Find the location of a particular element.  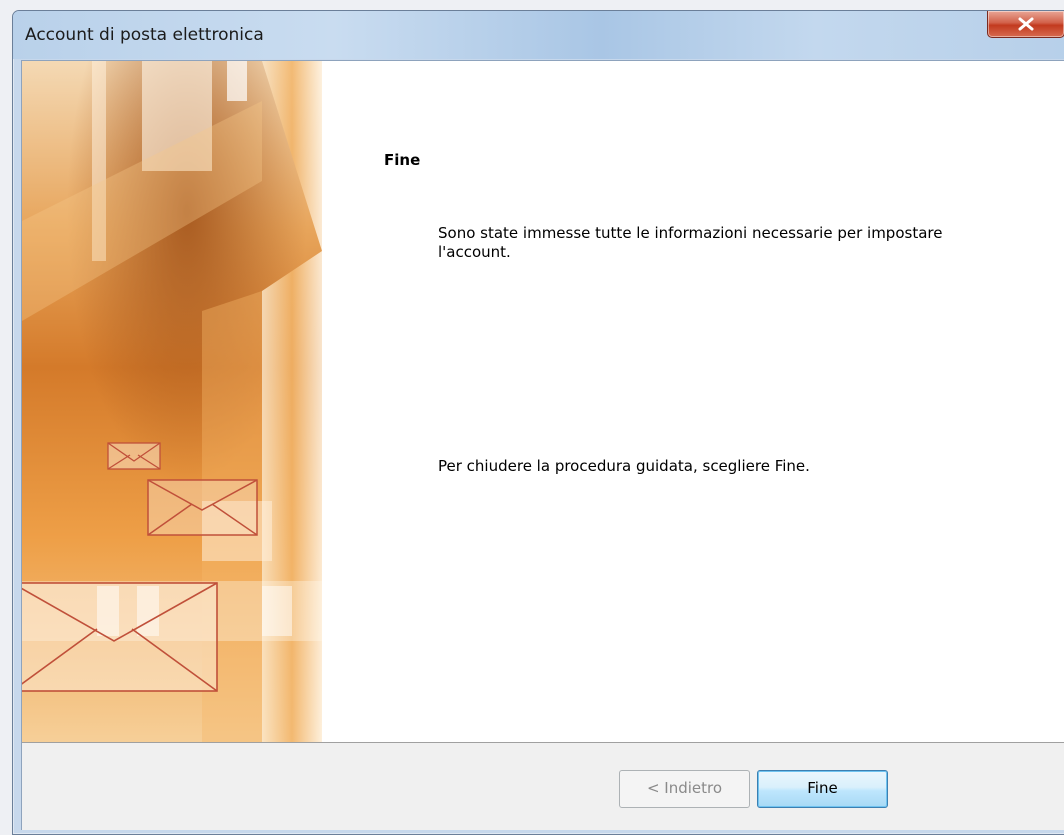

button-bar: < Indietro Fine is located at coordinates (543, 786).